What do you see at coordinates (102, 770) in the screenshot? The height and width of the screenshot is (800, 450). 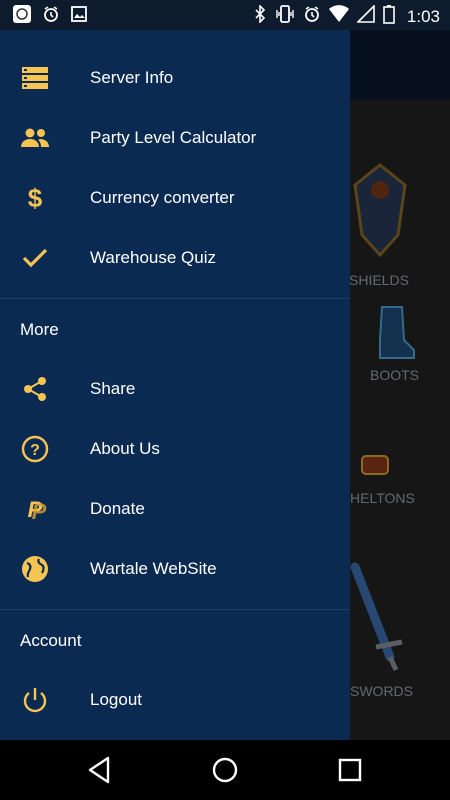 I see `back-button` at bounding box center [102, 770].